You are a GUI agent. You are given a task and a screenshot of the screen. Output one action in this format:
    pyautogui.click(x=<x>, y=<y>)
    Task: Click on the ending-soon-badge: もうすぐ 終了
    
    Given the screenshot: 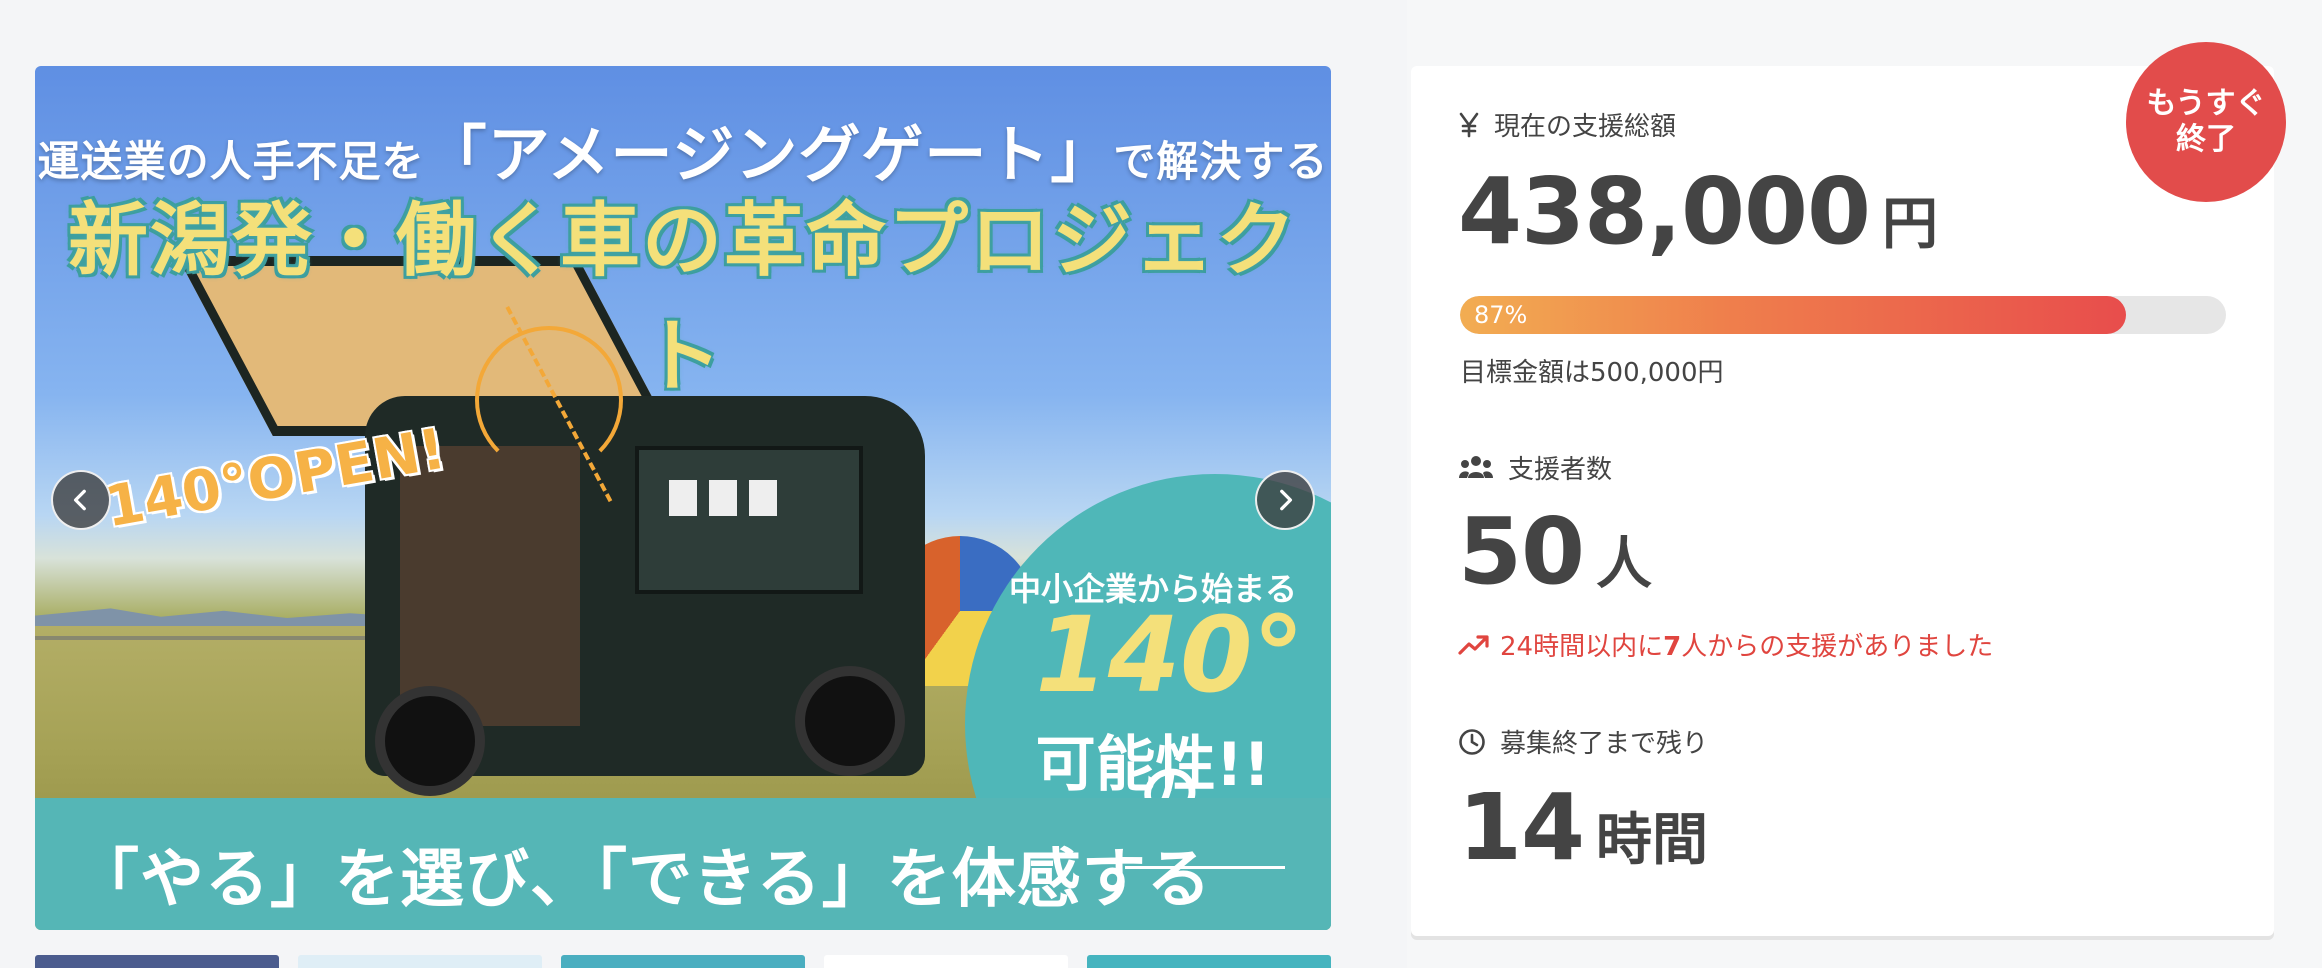 What is the action you would take?
    pyautogui.click(x=2206, y=122)
    